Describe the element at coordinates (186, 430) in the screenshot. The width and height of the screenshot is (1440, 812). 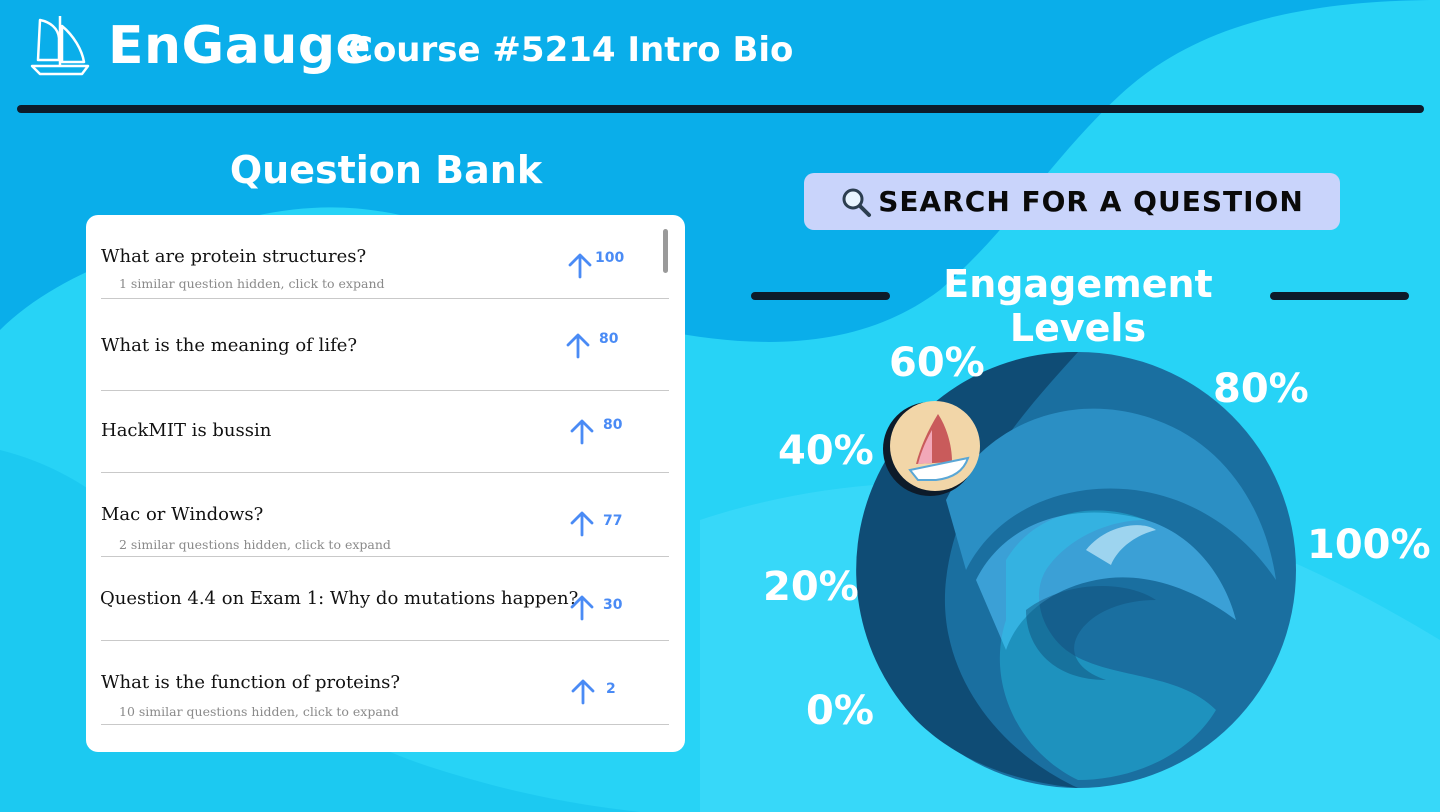
I see `question-text: HackMIT is bussin` at that location.